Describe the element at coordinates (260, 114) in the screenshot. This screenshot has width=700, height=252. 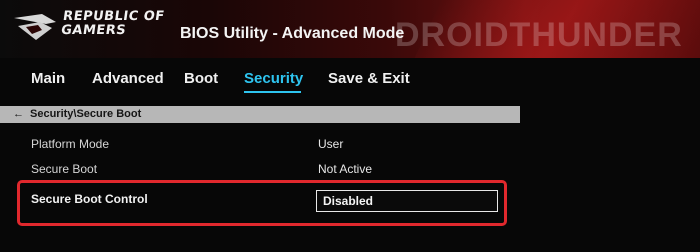
I see `breadcrumb: ← Security\Secure Boot` at that location.